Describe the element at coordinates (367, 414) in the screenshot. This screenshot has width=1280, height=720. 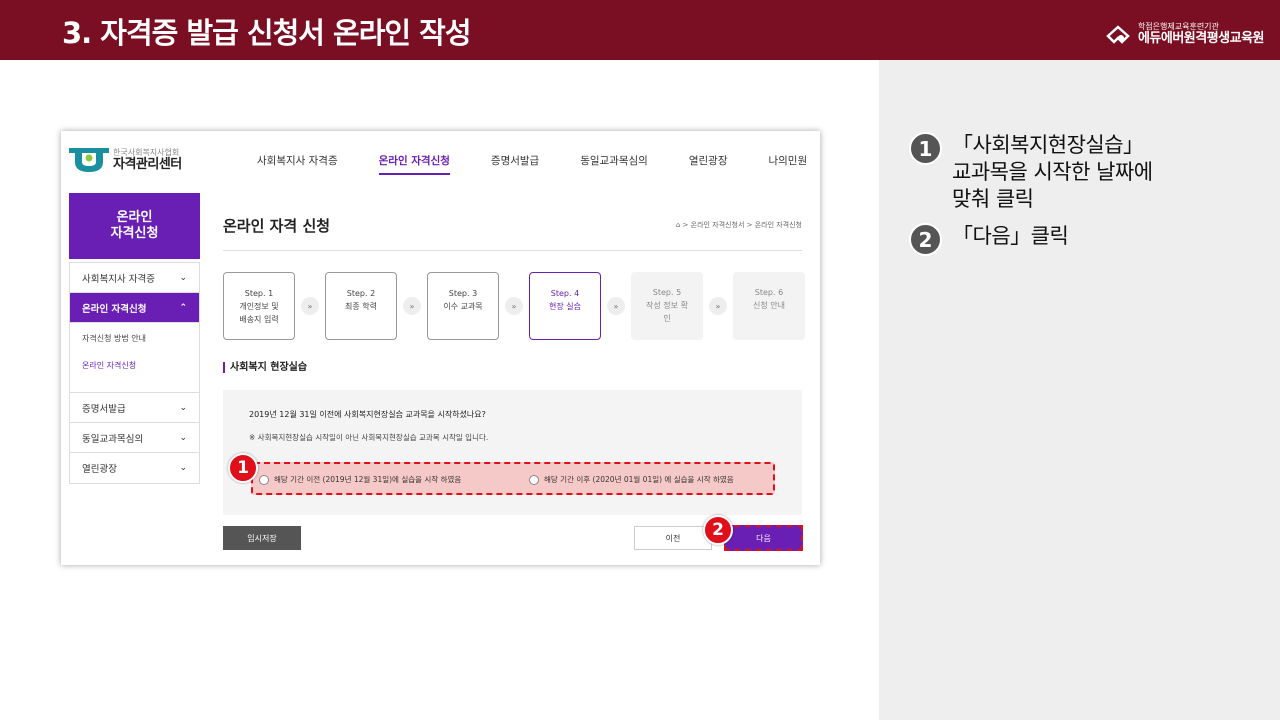
I see `question-text: 2019년 12월 31일 이전에 사회복지현장실습 교과목을 시작하셨나요?` at that location.